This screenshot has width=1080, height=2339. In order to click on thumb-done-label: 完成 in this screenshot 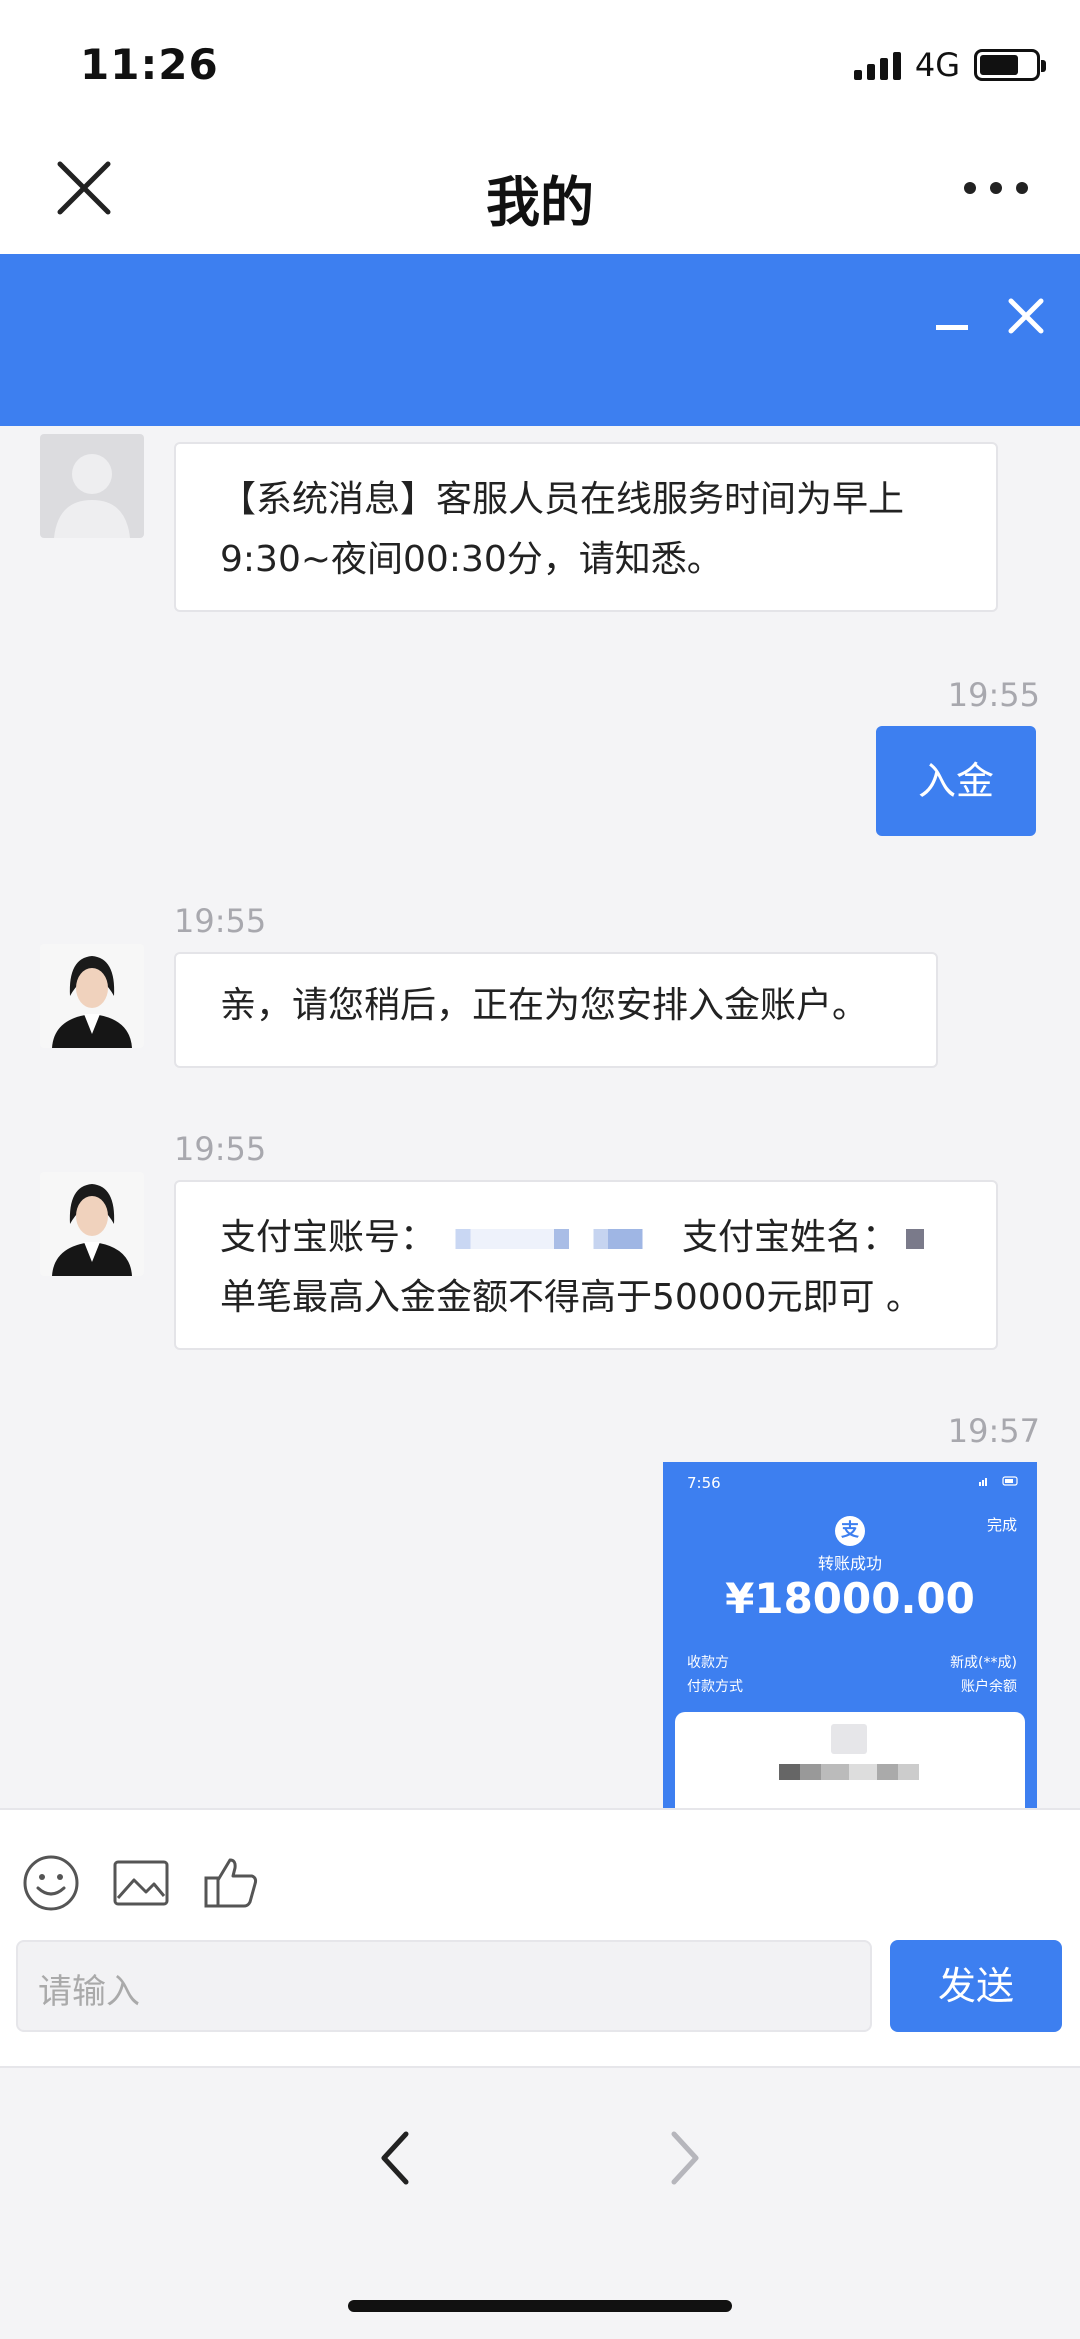, I will do `click(1001, 1525)`.